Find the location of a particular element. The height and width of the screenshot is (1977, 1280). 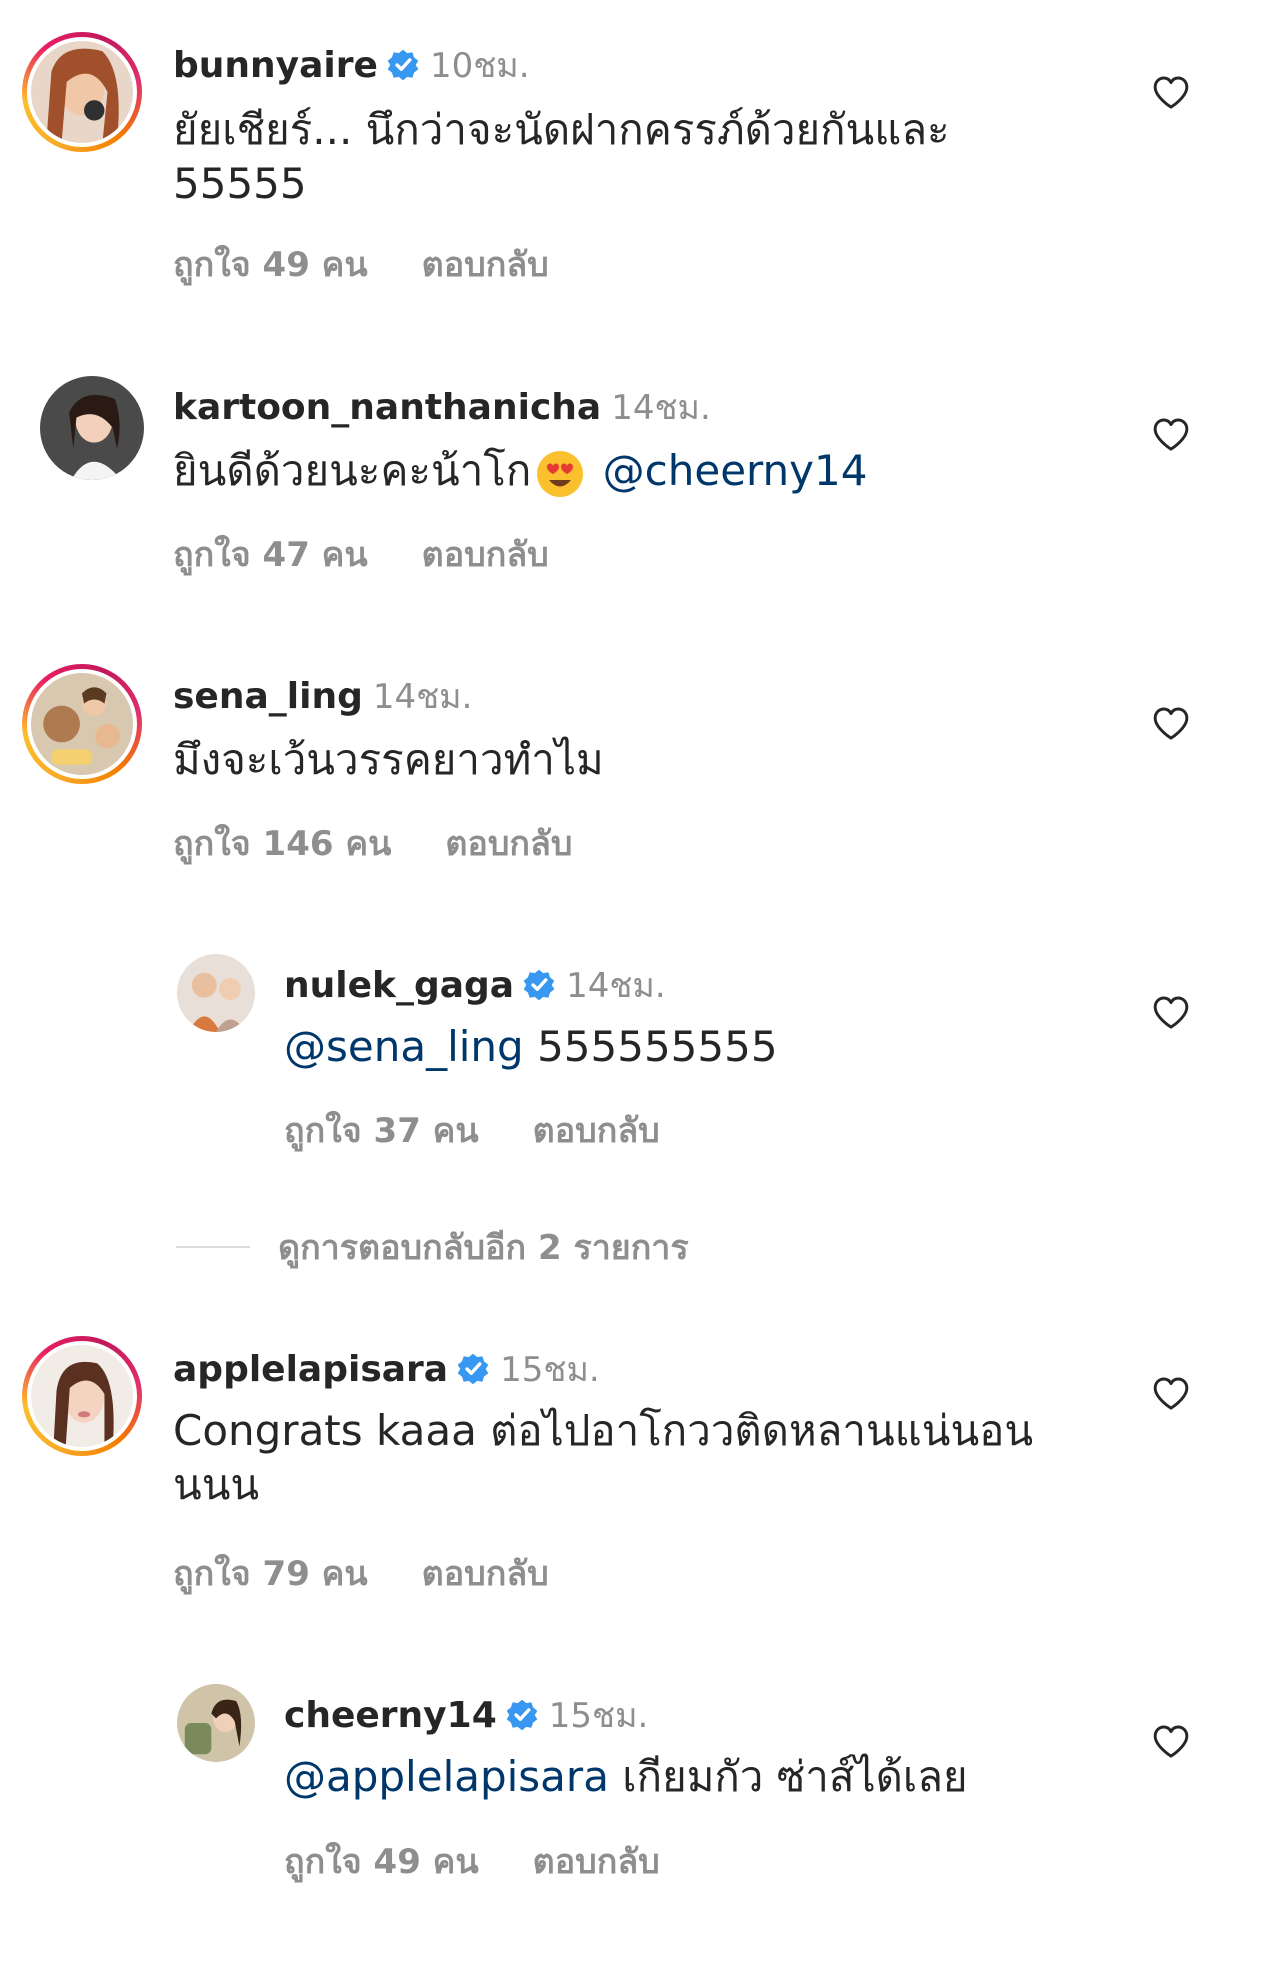

like-count: ถูกใจ 47 คน is located at coordinates (270, 555).